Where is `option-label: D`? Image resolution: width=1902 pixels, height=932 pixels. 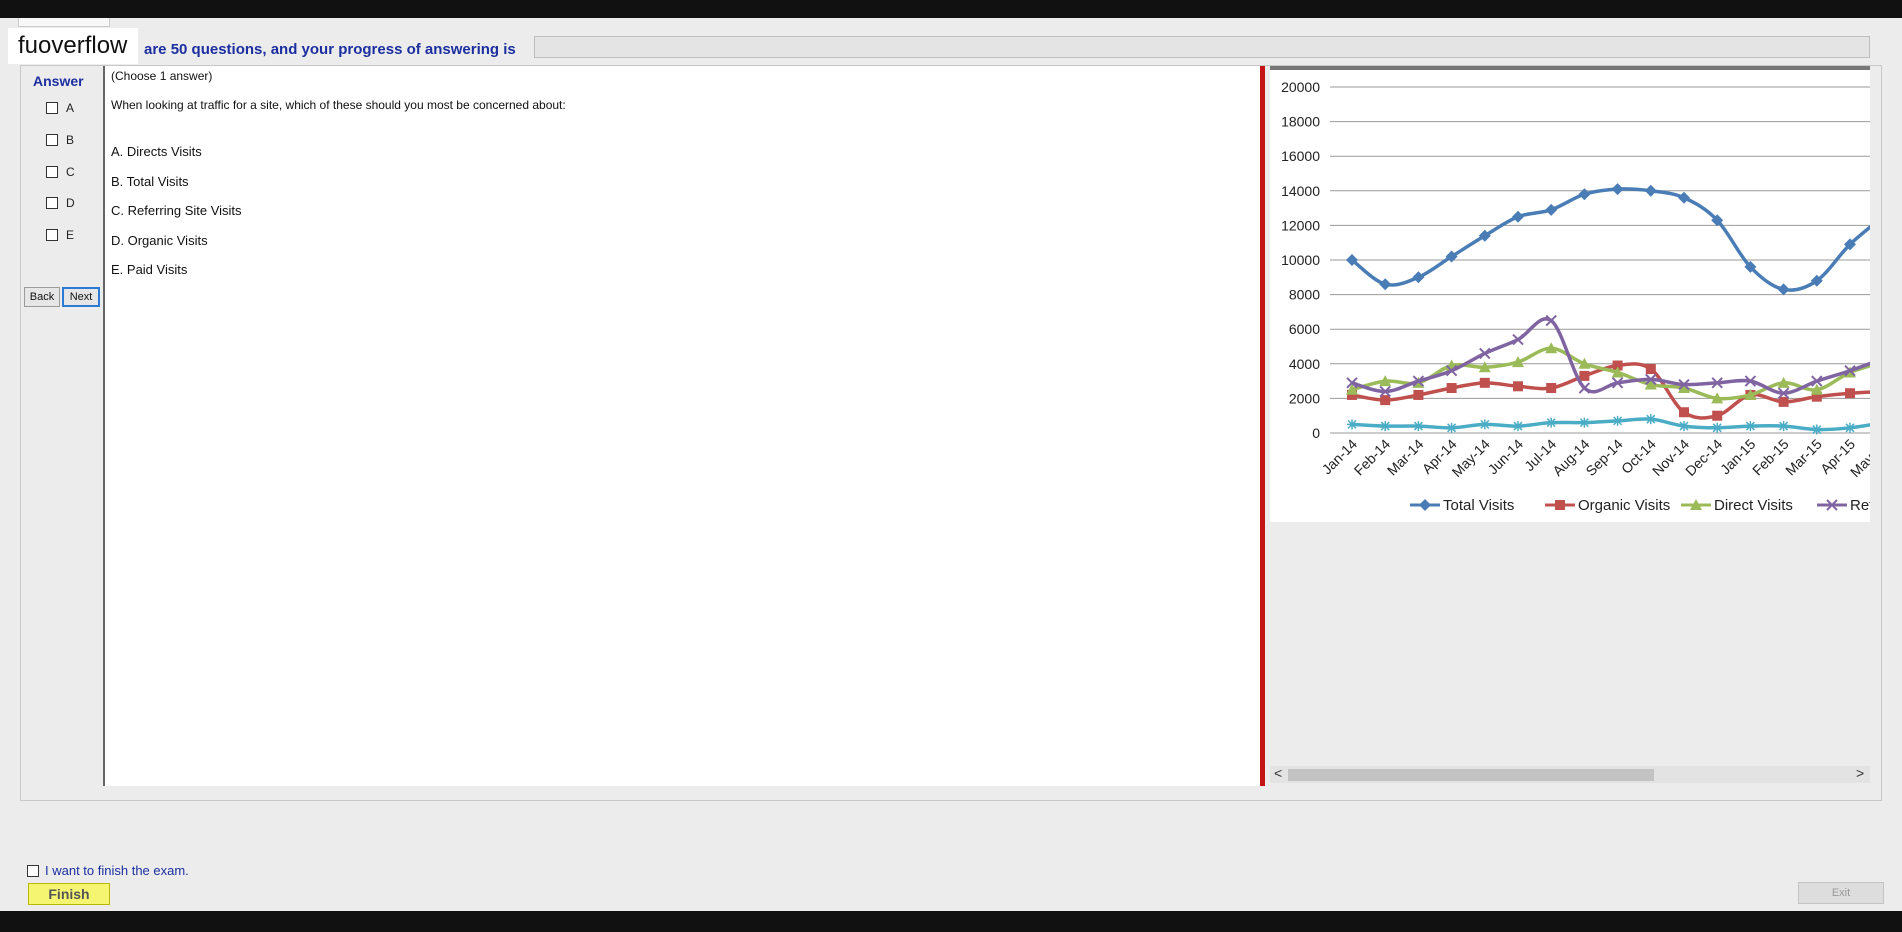 option-label: D is located at coordinates (70, 203).